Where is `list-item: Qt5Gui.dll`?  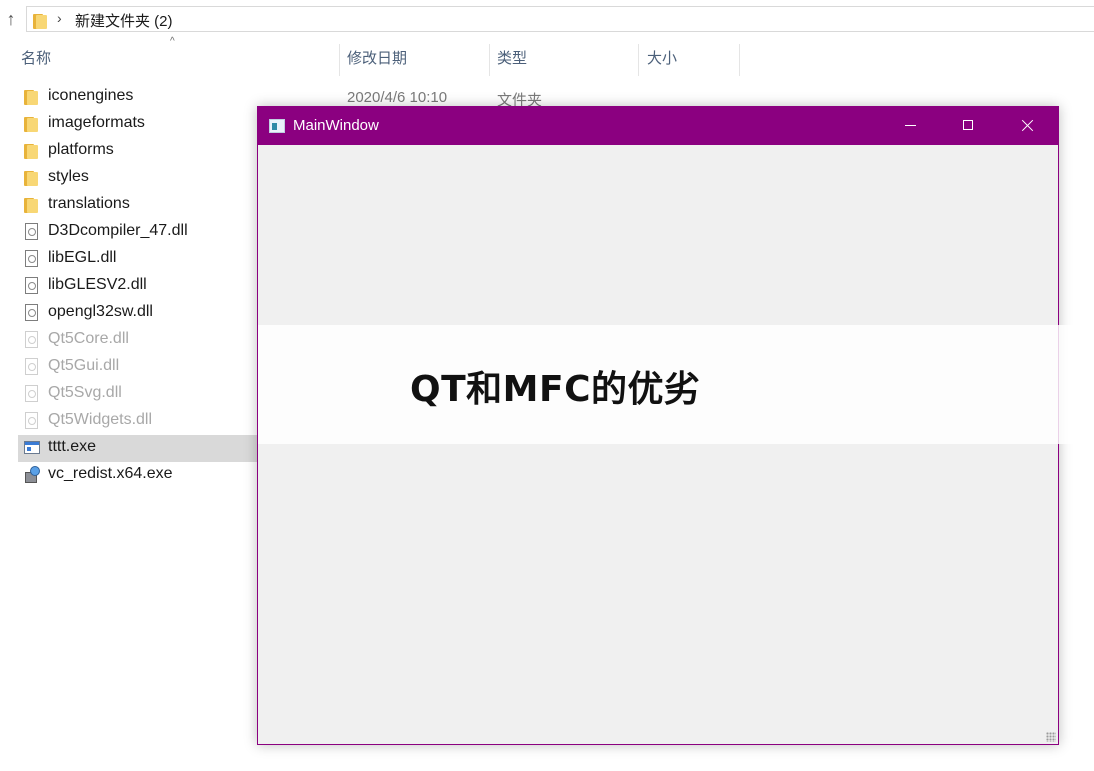 list-item: Qt5Gui.dll is located at coordinates (138, 367).